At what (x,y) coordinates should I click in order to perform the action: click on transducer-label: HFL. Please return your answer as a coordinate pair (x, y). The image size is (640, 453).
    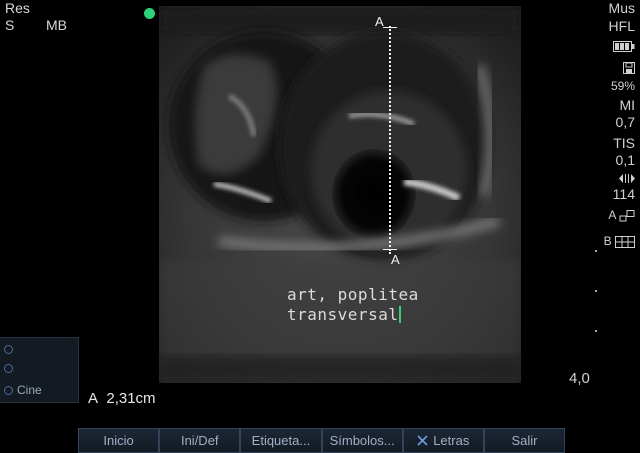
    Looking at the image, I should click on (621, 26).